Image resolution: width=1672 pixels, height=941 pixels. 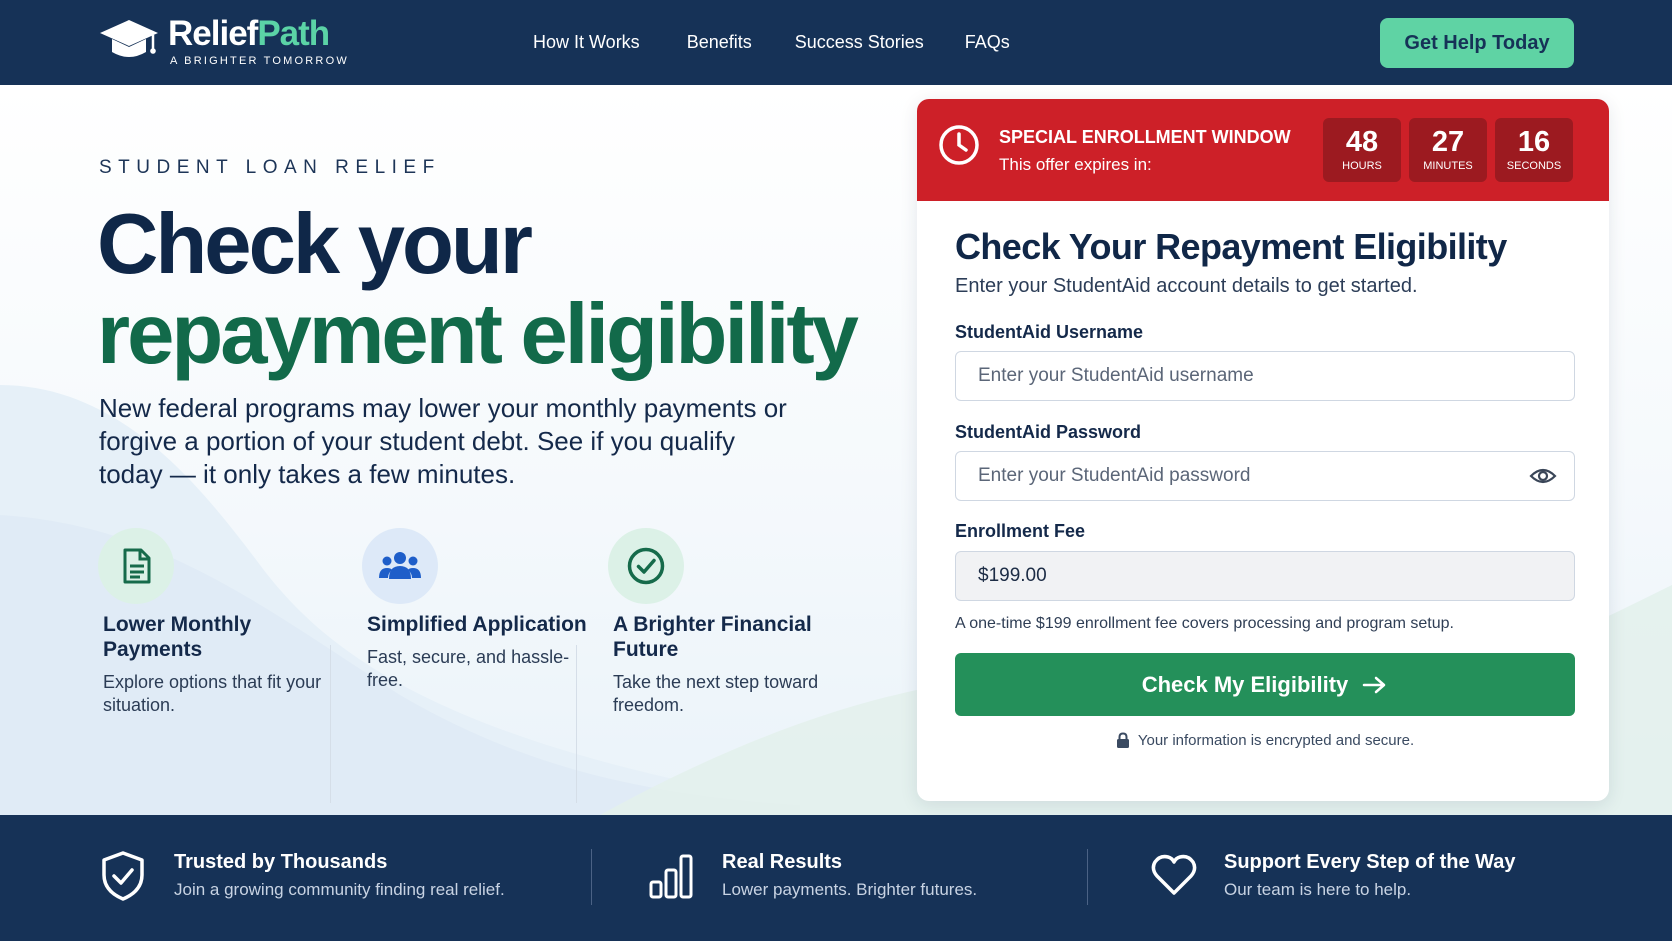 What do you see at coordinates (1265, 576) in the screenshot?
I see `fee-input` at bounding box center [1265, 576].